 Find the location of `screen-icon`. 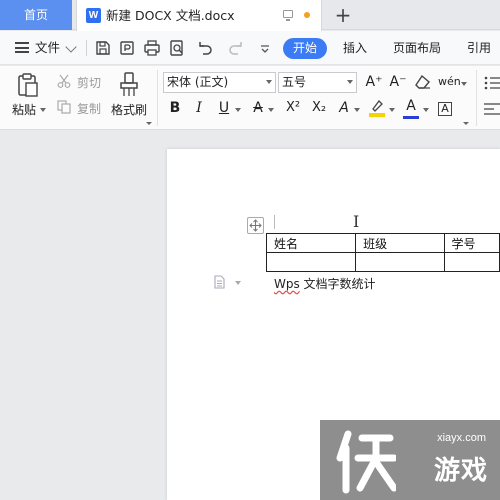

screen-icon is located at coordinates (288, 15).